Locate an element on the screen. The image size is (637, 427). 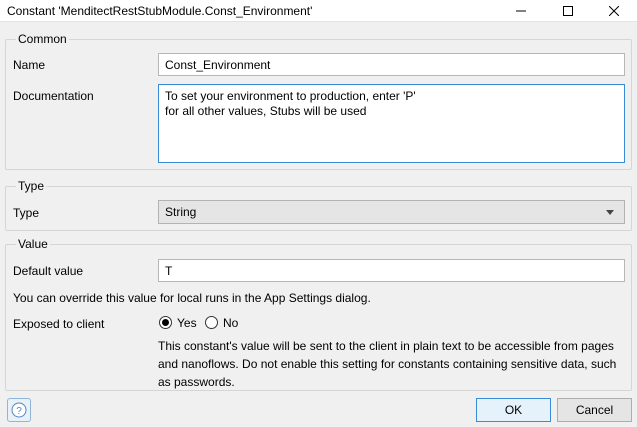
maximize-icon is located at coordinates (568, 11).